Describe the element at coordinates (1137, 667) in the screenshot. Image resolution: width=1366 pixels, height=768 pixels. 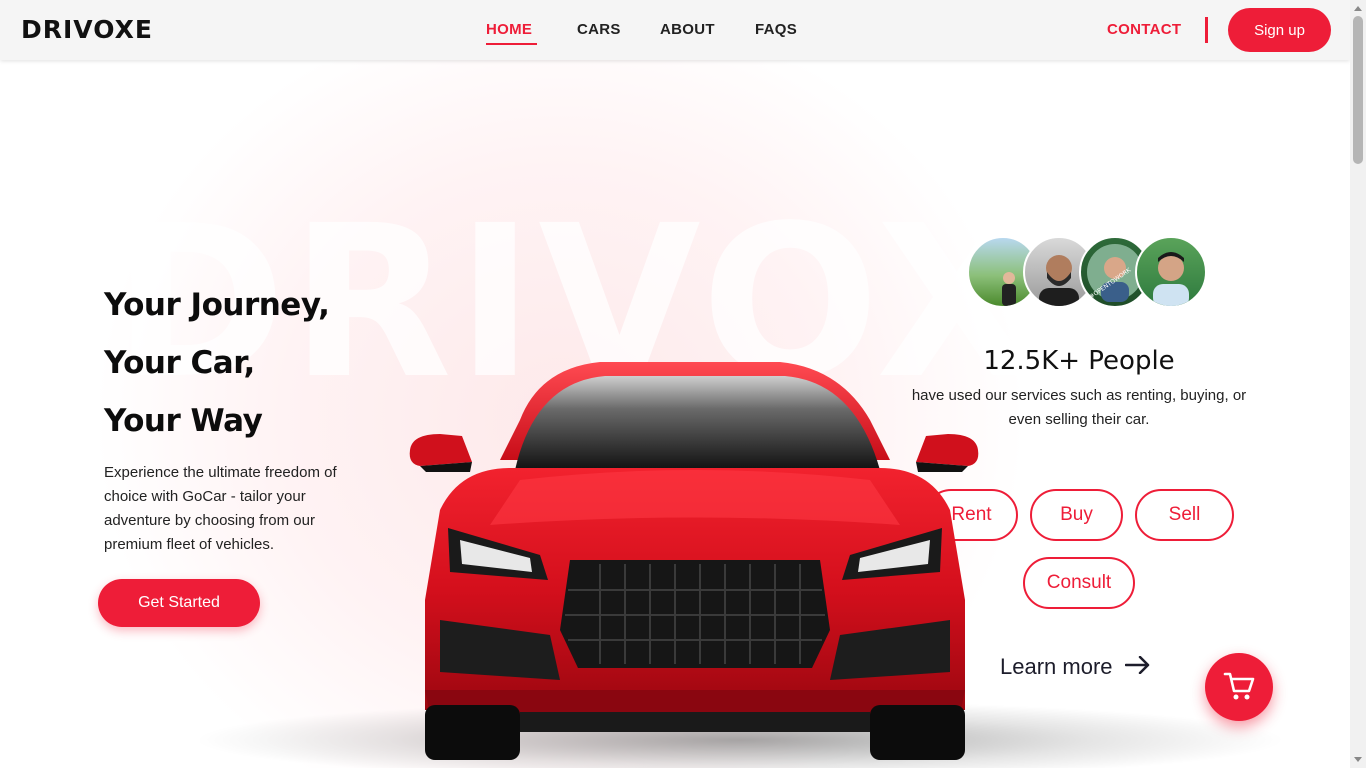
I see `arrow-right-icon` at that location.